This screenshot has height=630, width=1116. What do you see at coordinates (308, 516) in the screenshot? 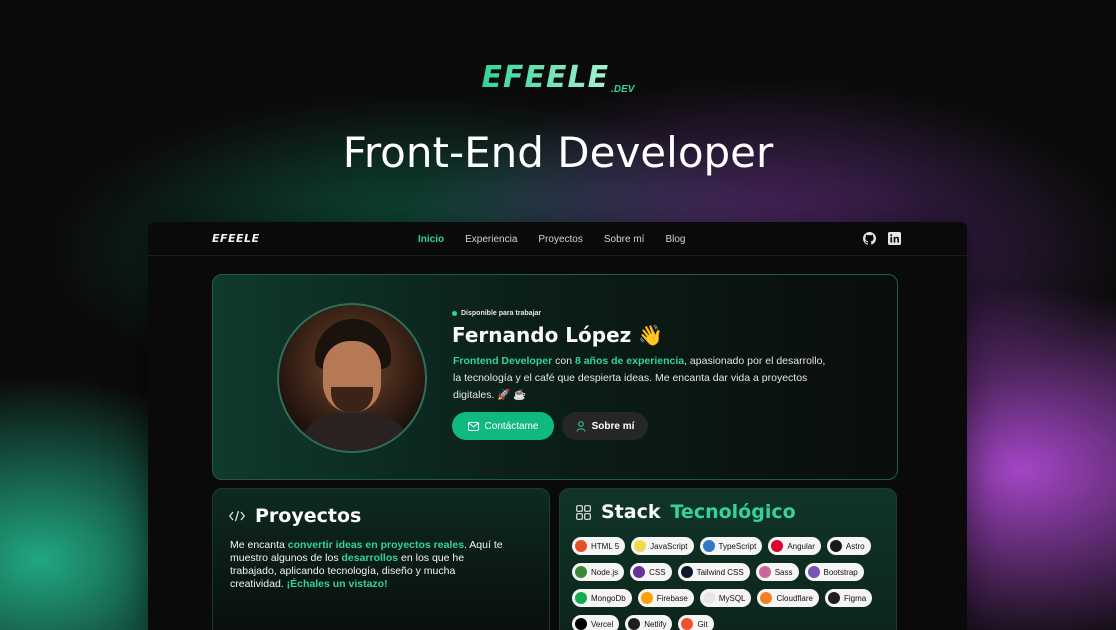
I see `projects-title-text: Proyectos` at bounding box center [308, 516].